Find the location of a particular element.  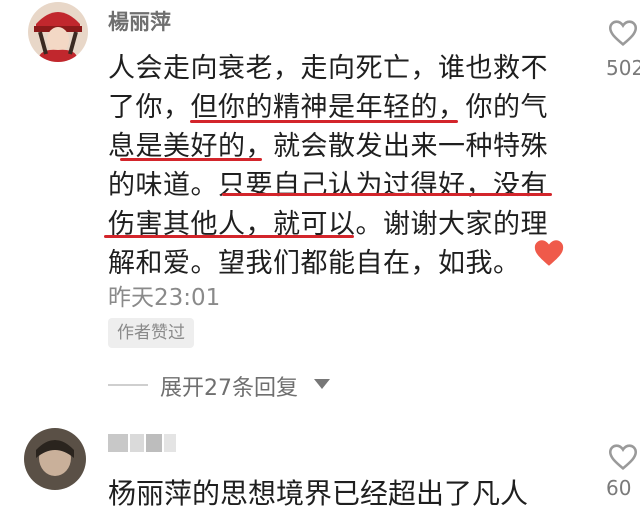

chevron-down-icon is located at coordinates (322, 384).